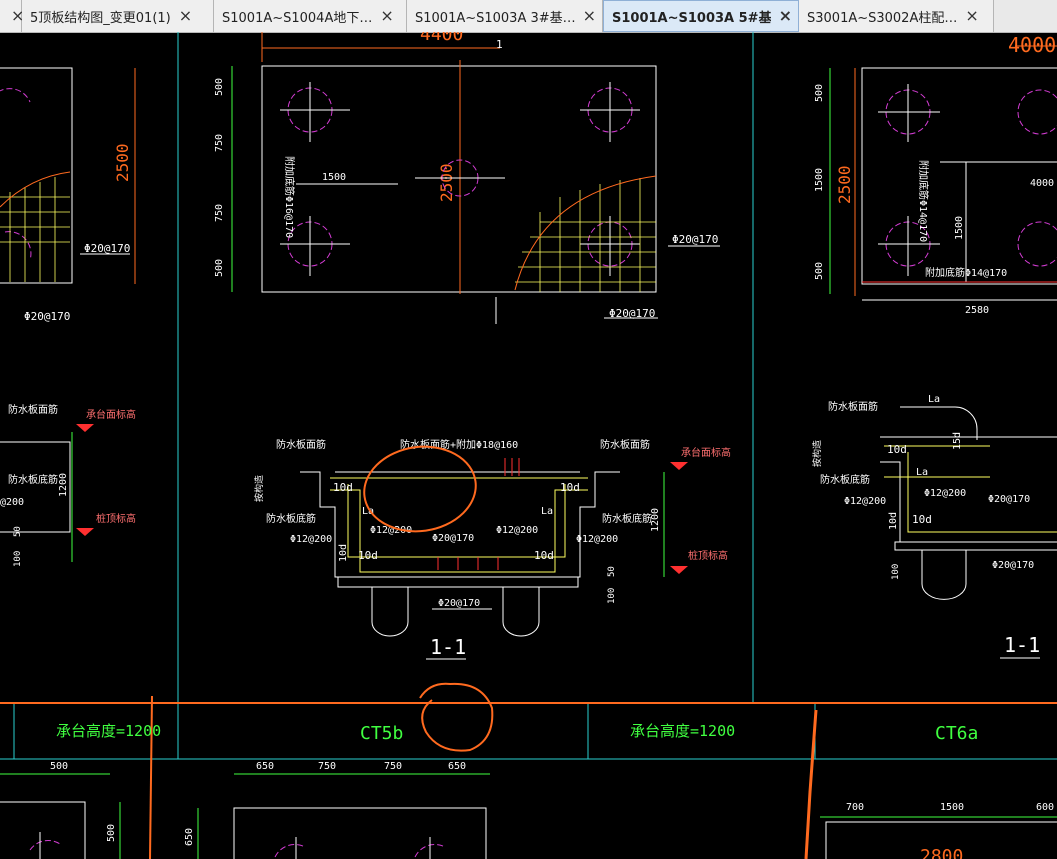 The width and height of the screenshot is (1057, 859). What do you see at coordinates (381, 733) in the screenshot?
I see `table-cell-2: CT5b` at bounding box center [381, 733].